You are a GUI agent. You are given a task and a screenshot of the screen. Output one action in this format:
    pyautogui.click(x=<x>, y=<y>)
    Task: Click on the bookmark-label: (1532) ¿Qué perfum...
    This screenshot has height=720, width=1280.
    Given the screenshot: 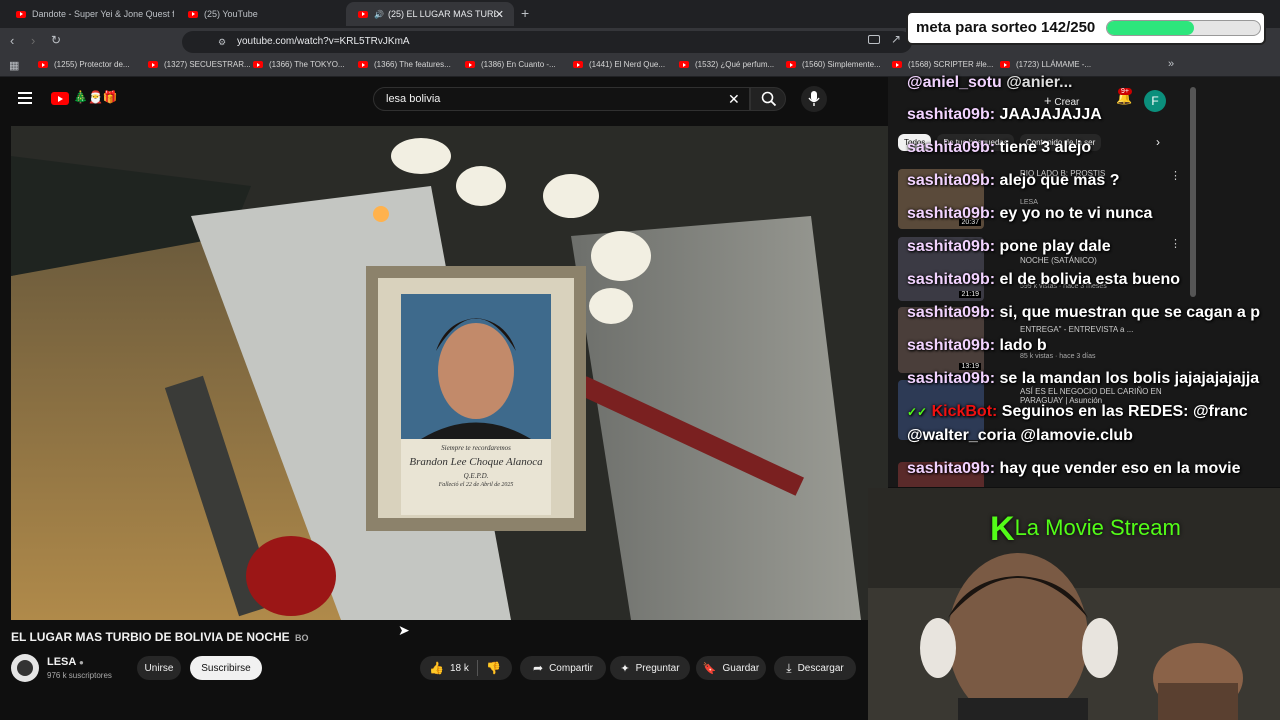 What is the action you would take?
    pyautogui.click(x=735, y=64)
    